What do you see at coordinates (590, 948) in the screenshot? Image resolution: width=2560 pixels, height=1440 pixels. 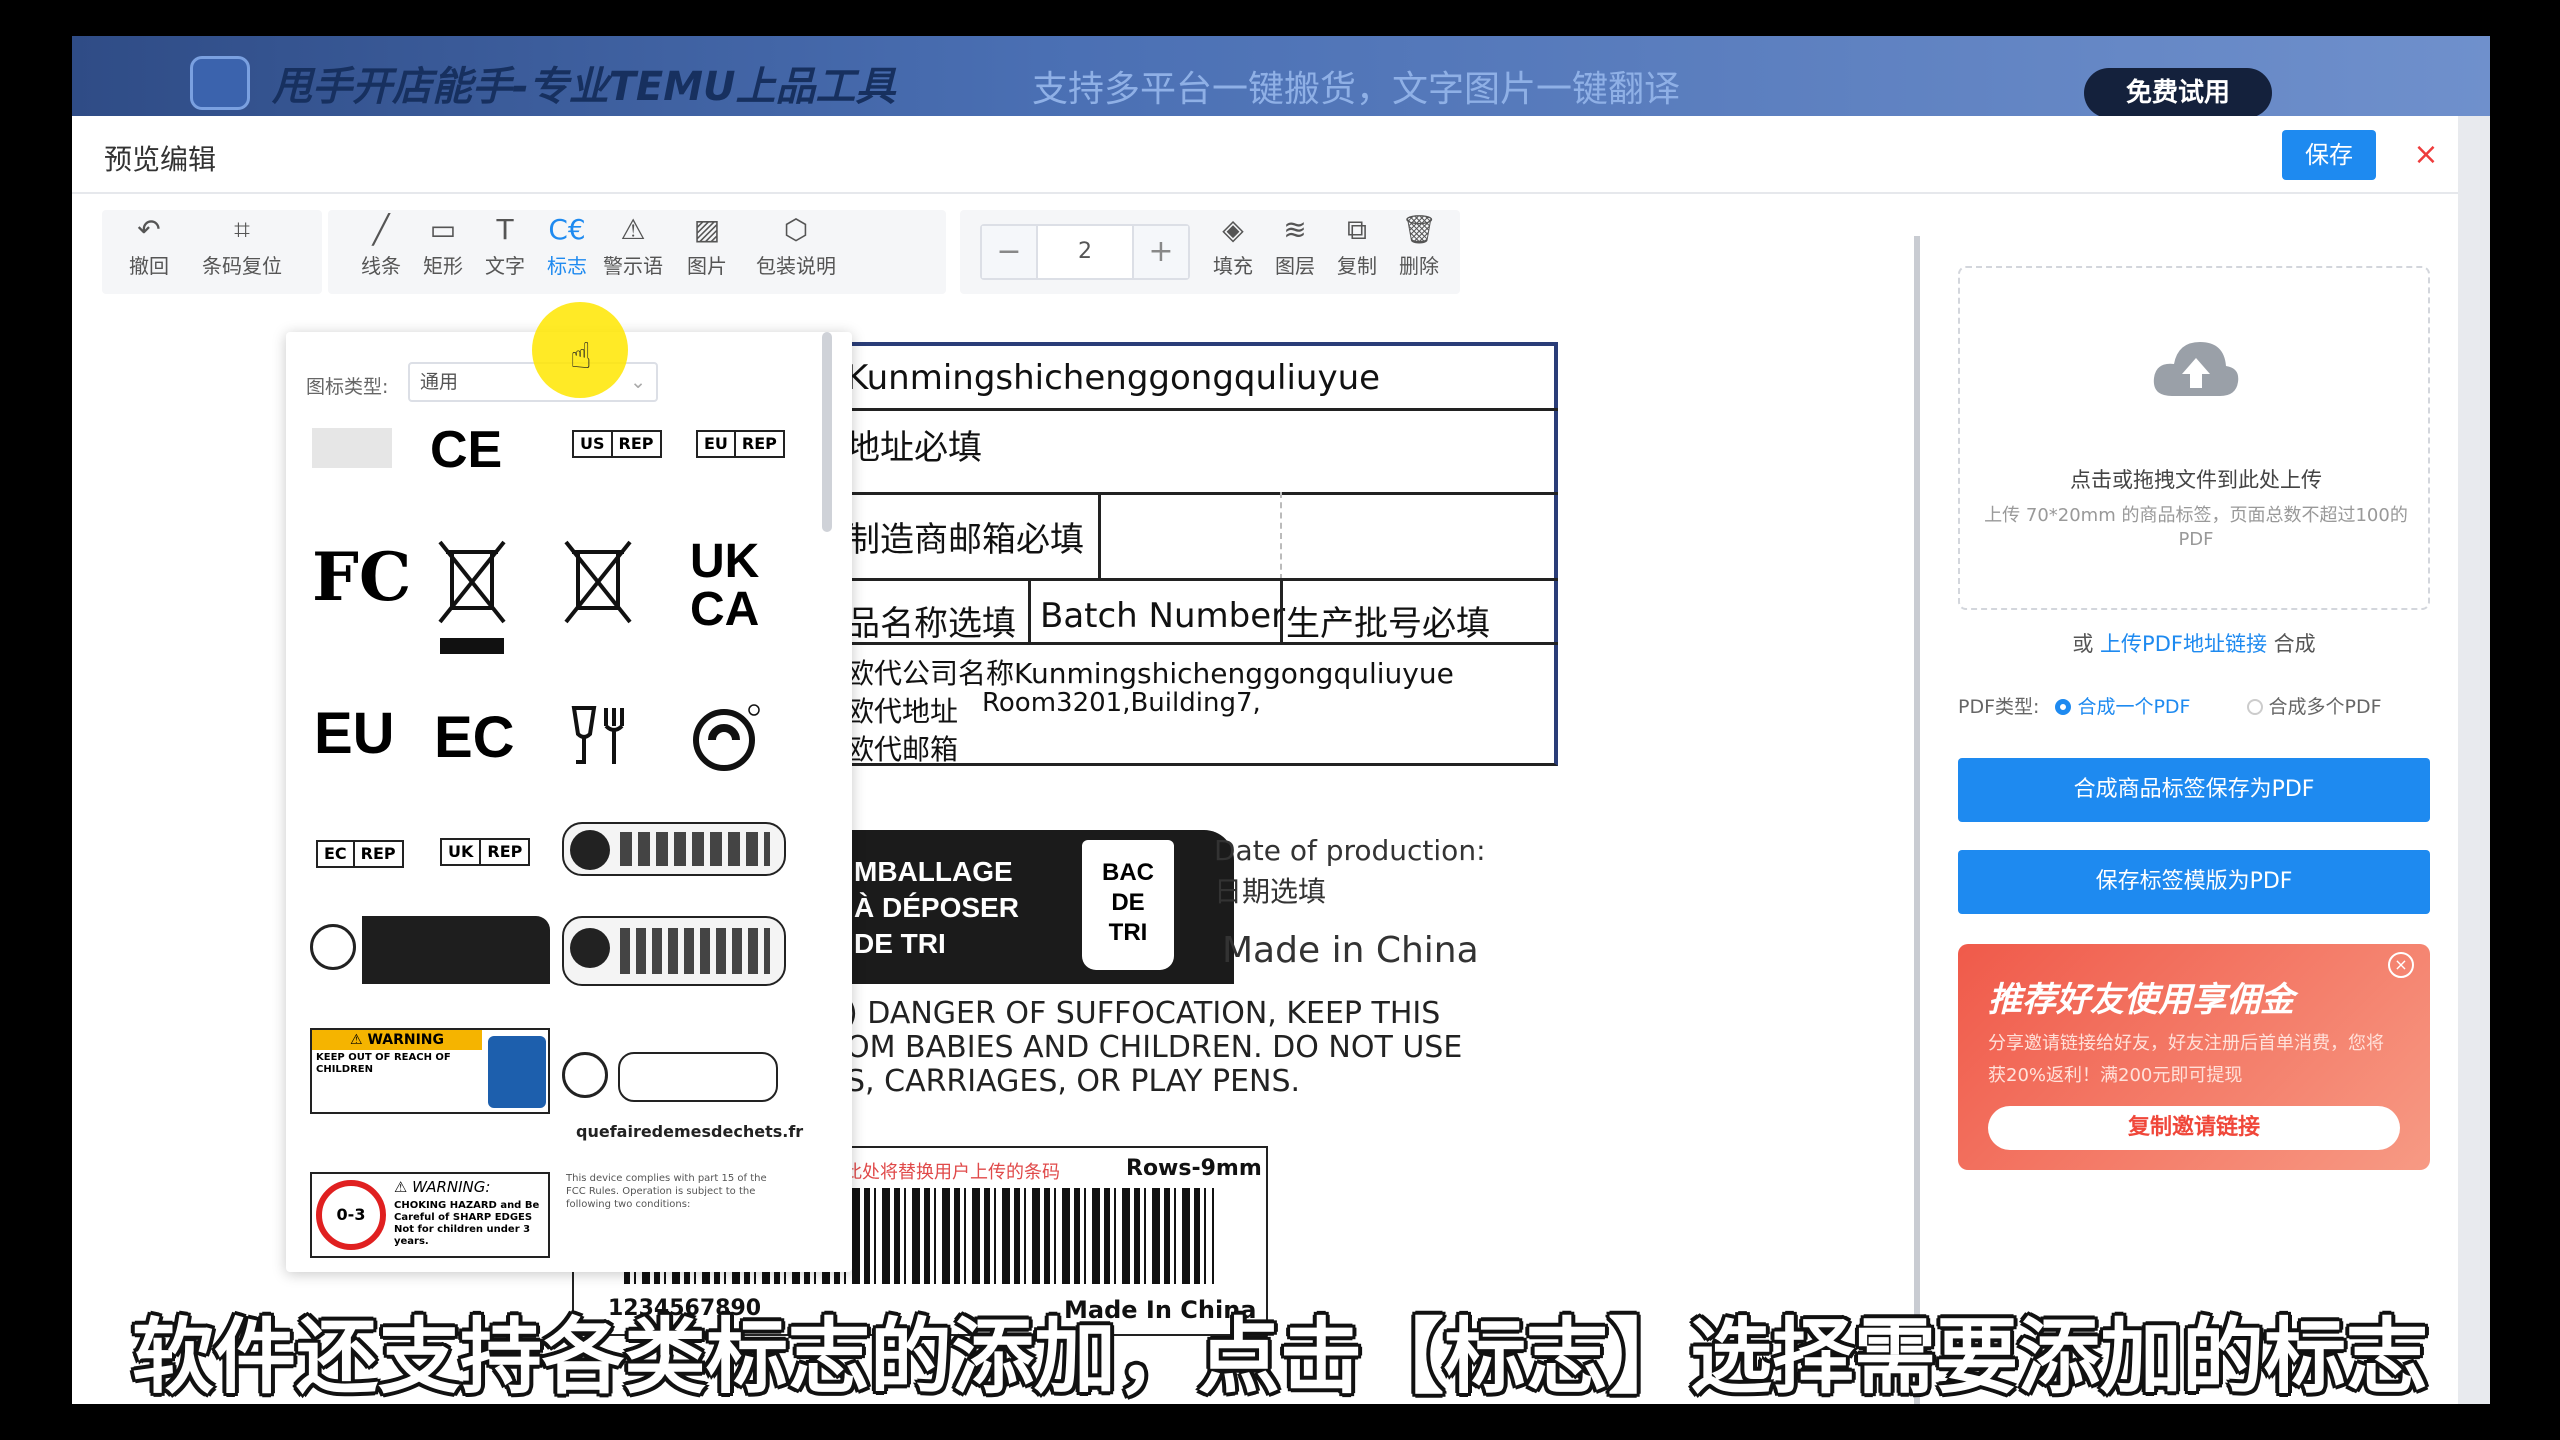 I see `triman-figure-icon` at bounding box center [590, 948].